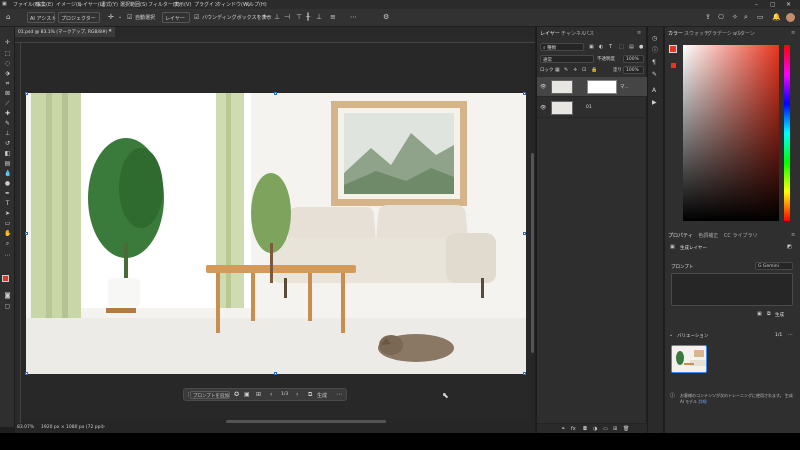 The image size is (800, 450). I want to click on generate-icon: ✪, so click(236, 394).